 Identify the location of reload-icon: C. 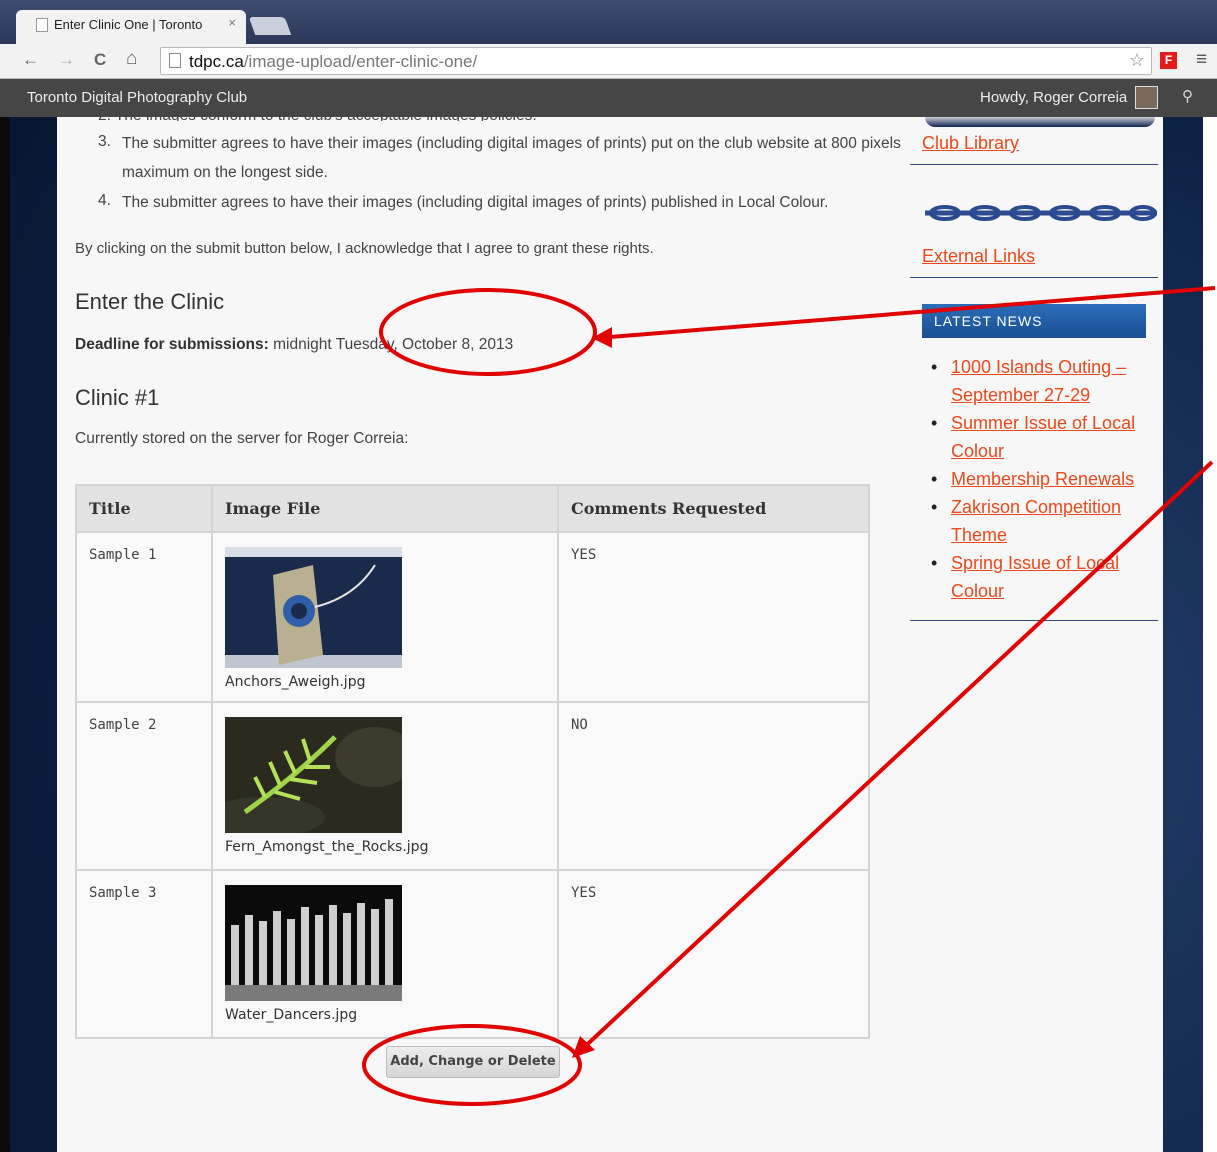
(100, 60).